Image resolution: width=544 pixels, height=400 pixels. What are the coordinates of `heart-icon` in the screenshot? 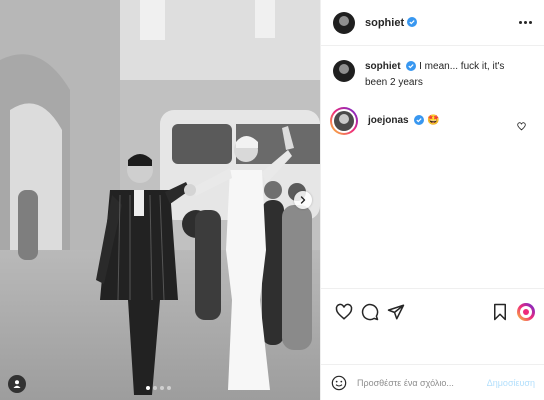 It's located at (344, 312).